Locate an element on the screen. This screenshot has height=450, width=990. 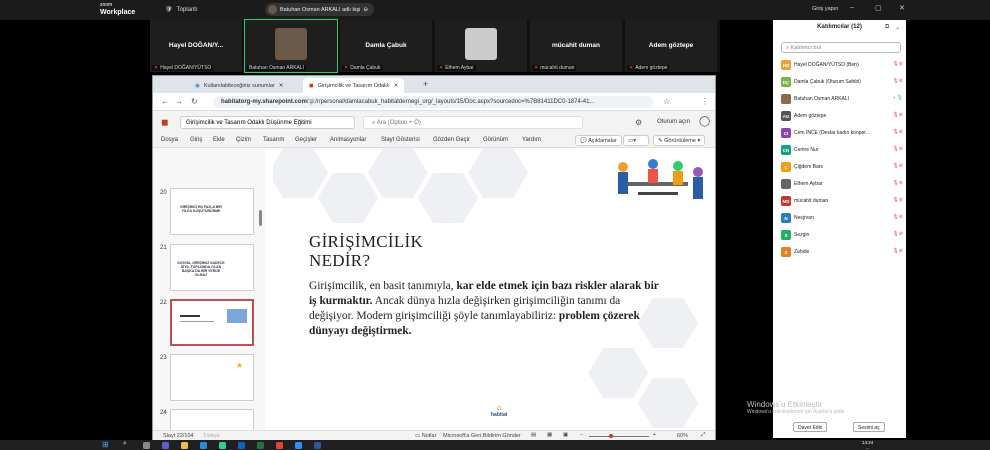
back-icon: ← is located at coordinates (165, 101).